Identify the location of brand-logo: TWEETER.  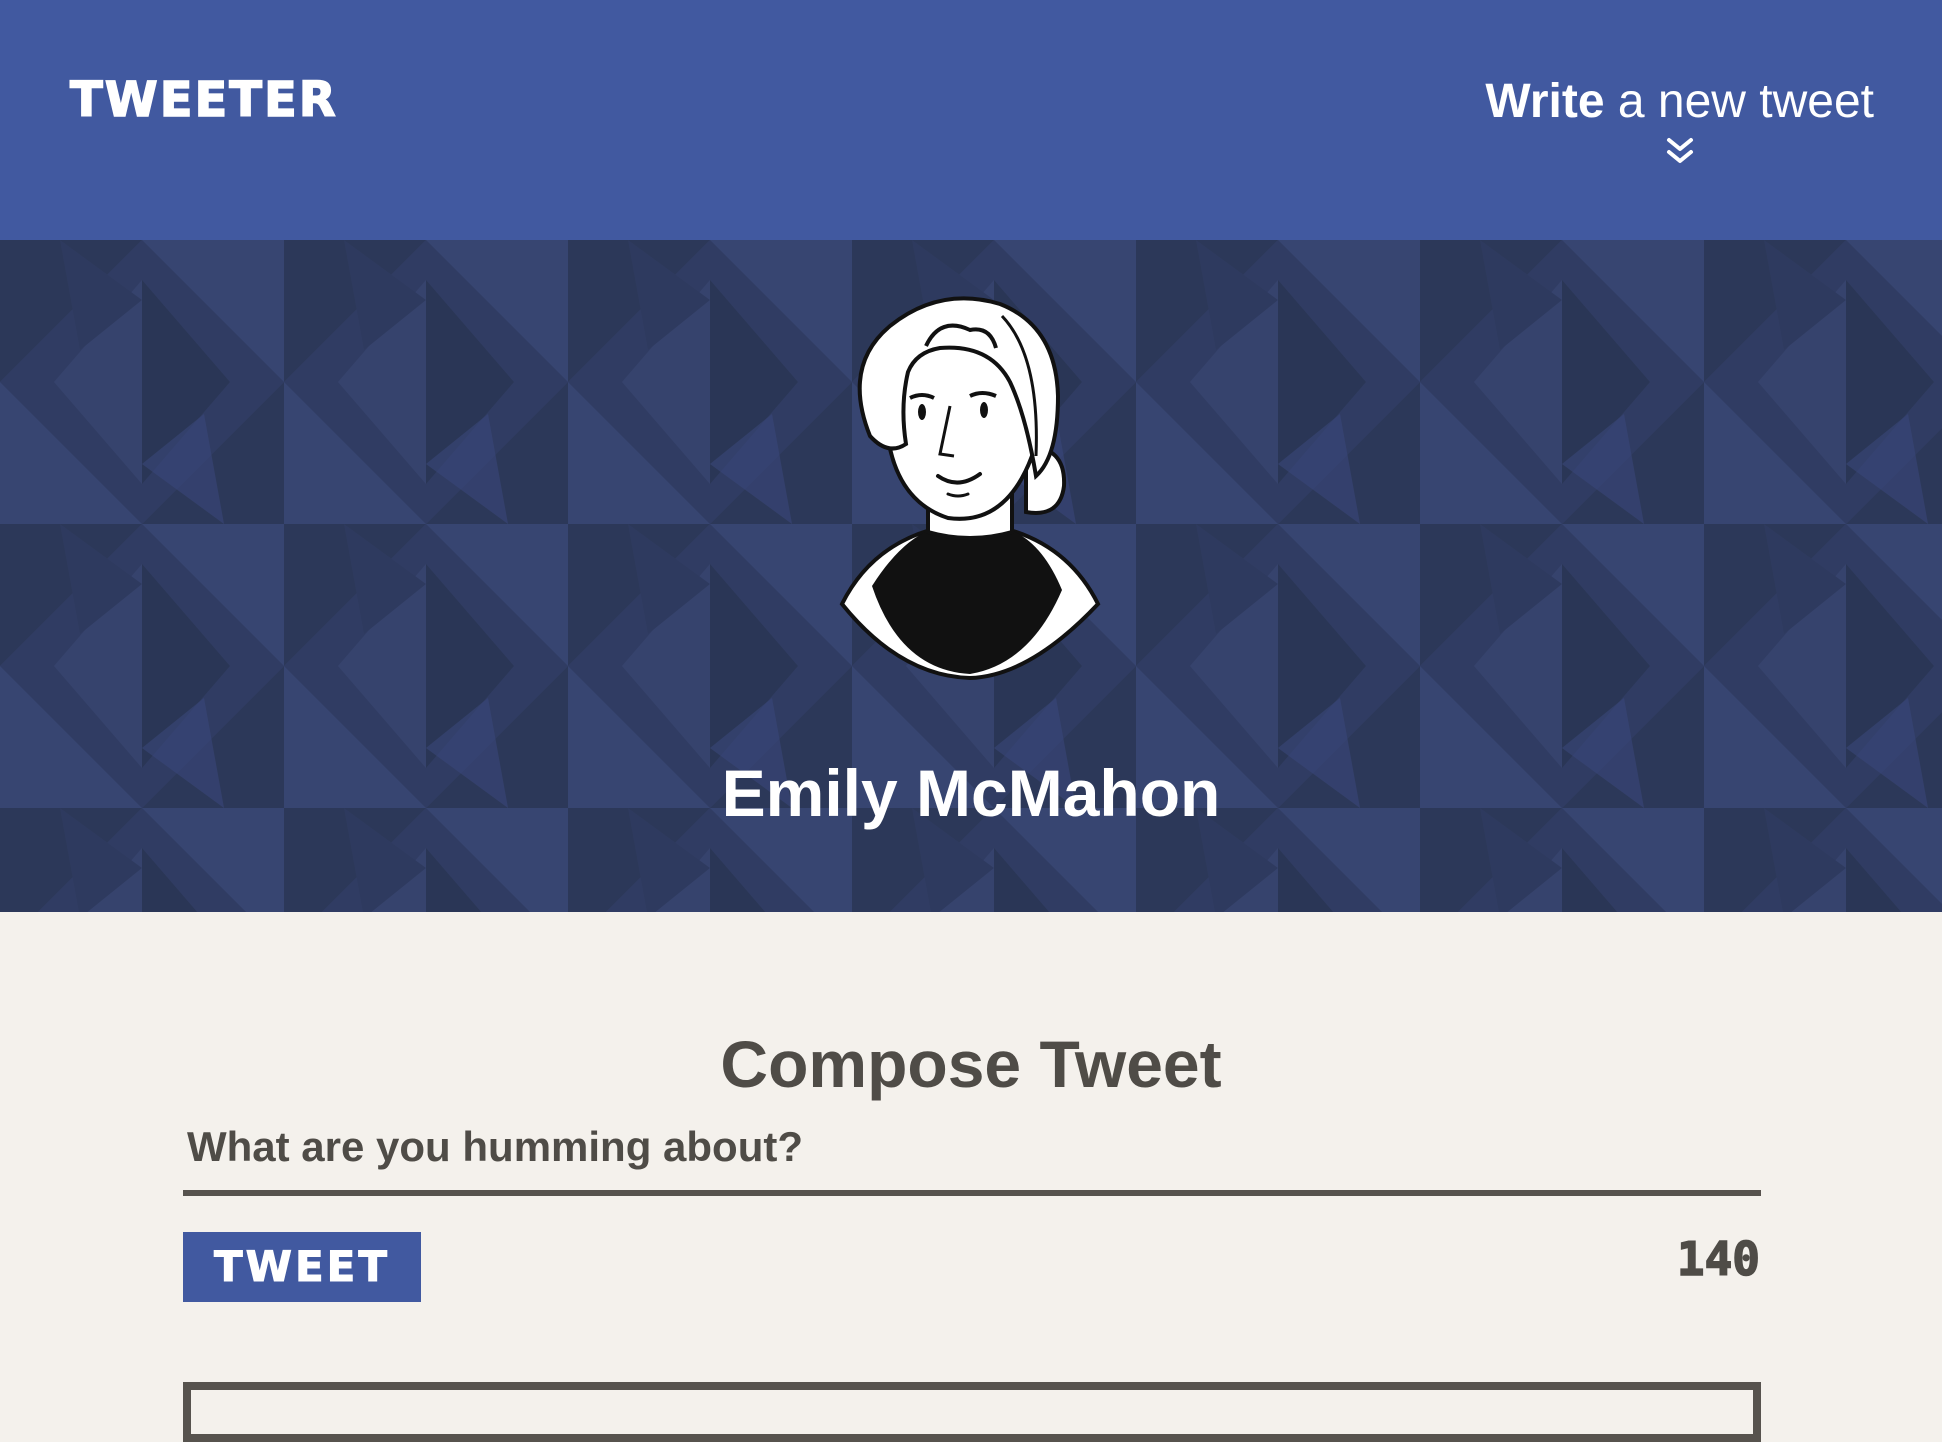
(203, 100).